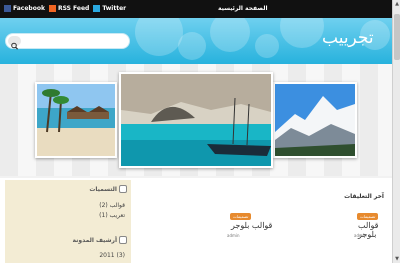  I want to click on labels-title-text: التسميات, so click(103, 189).